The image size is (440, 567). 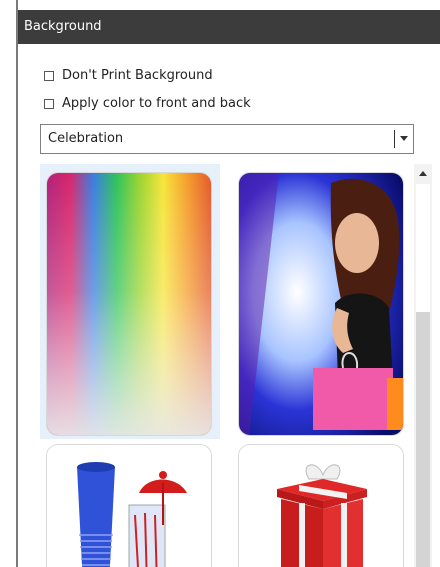 What do you see at coordinates (229, 27) in the screenshot?
I see `panel-title: Background` at bounding box center [229, 27].